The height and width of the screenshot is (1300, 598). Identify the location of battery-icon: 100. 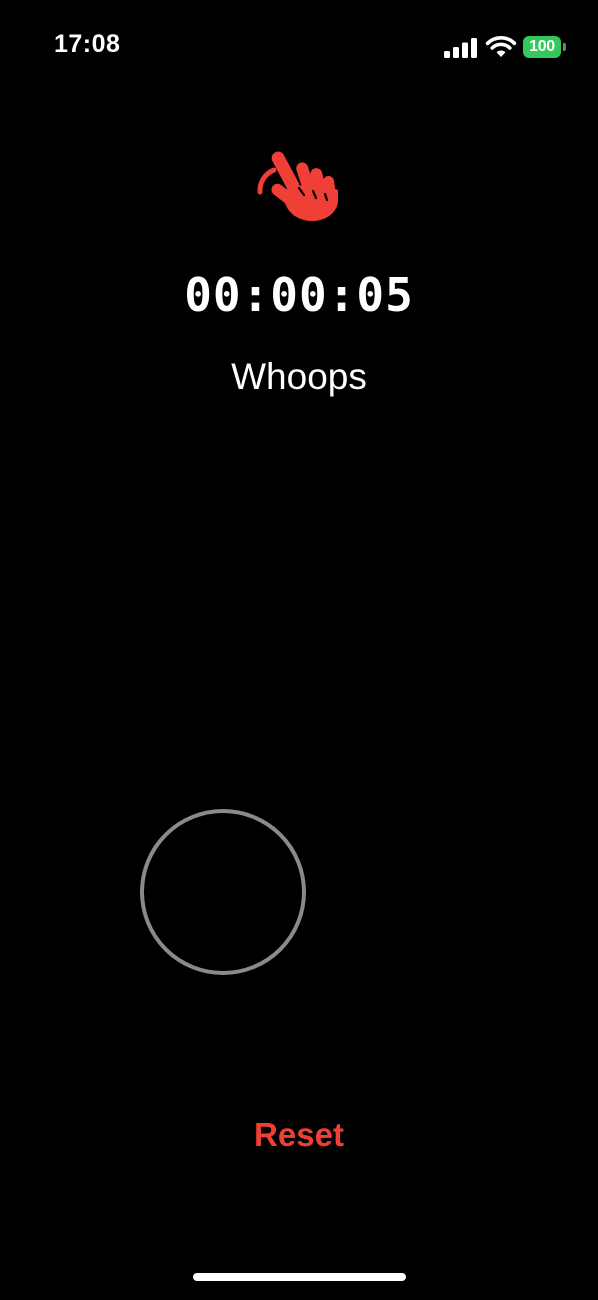
(545, 47).